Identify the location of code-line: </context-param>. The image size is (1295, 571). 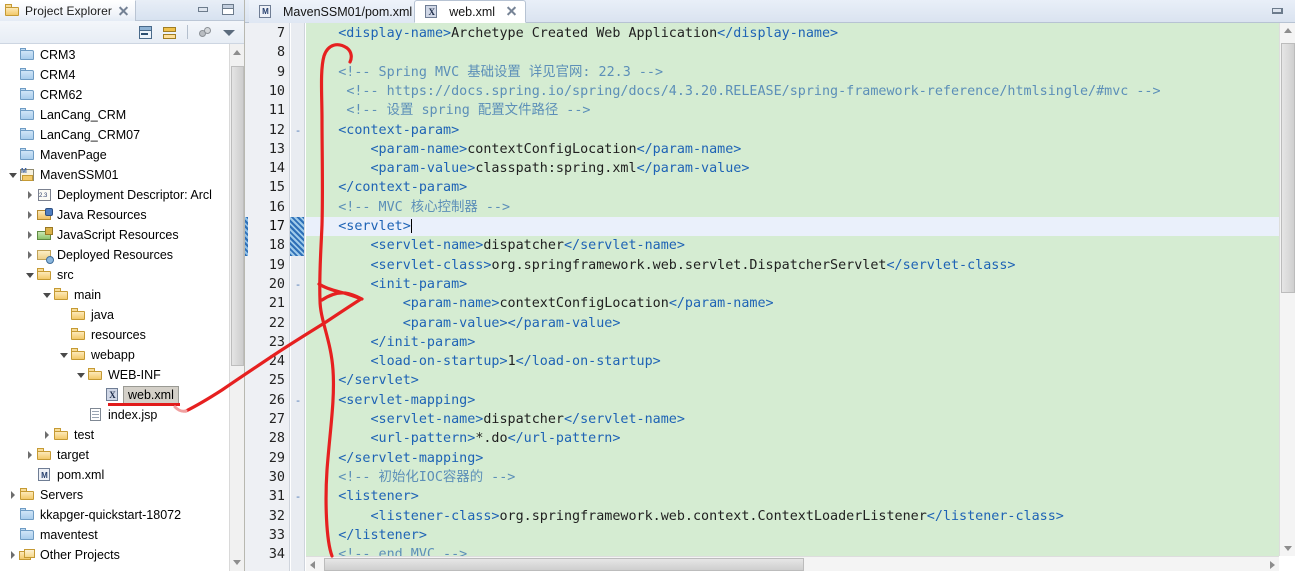
(792, 187).